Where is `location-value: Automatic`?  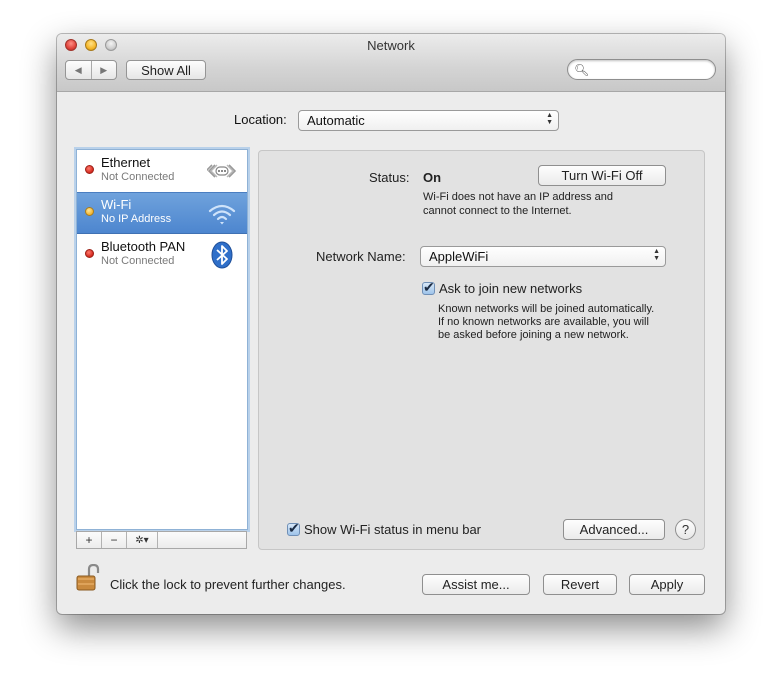 location-value: Automatic is located at coordinates (336, 120).